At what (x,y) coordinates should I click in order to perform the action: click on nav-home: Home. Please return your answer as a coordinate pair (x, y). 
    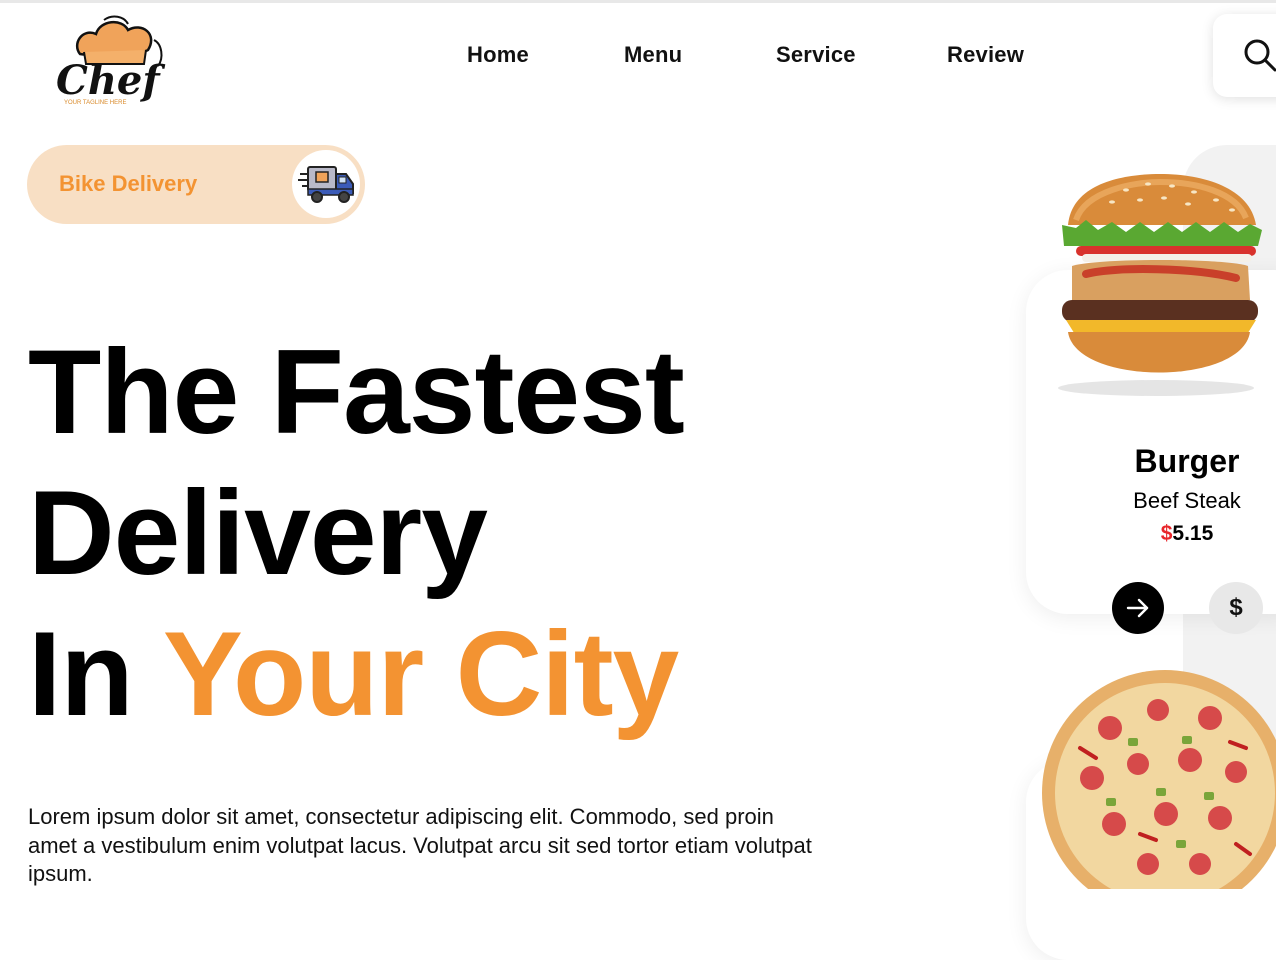
    Looking at the image, I should click on (498, 55).